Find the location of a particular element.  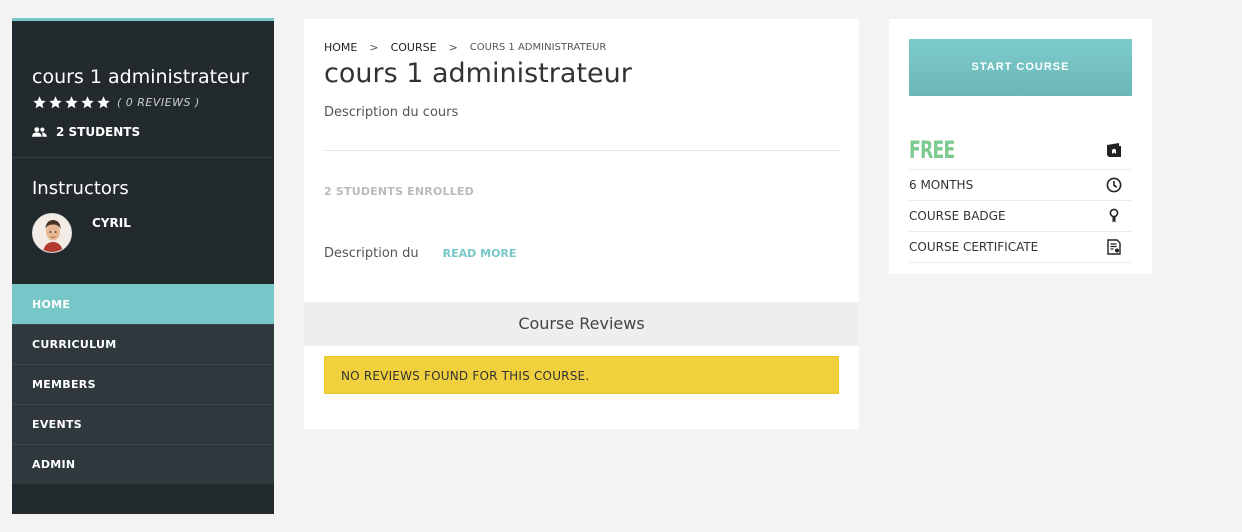

price-label: FREE is located at coordinates (932, 150).